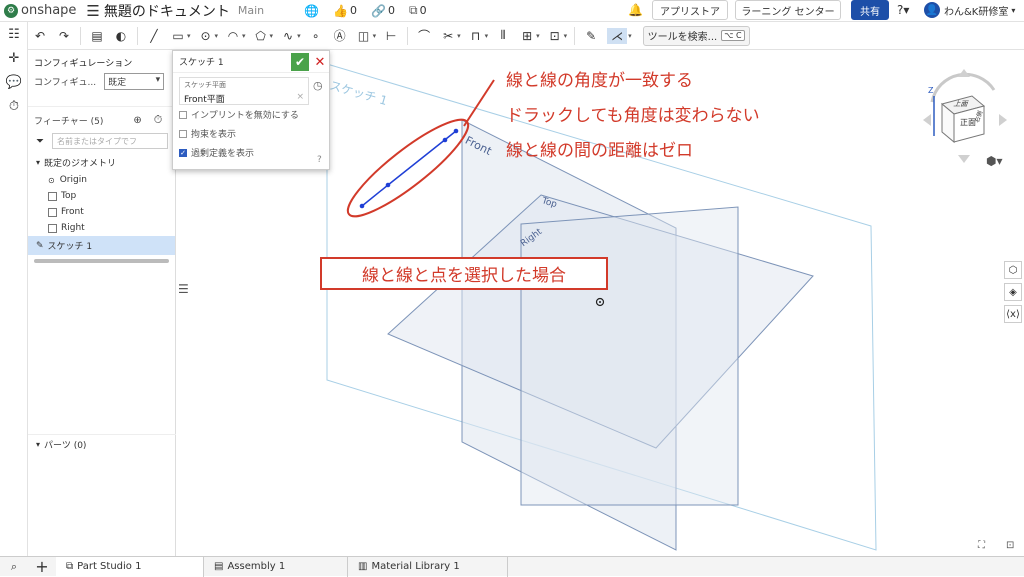  What do you see at coordinates (963, 87) in the screenshot?
I see `orbit-arc` at bounding box center [963, 87].